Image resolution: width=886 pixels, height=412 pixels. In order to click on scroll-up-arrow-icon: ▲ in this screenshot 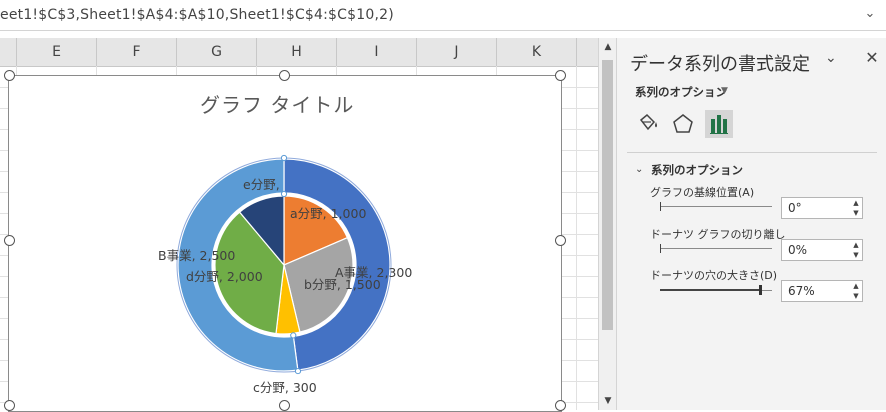, I will do `click(608, 47)`.